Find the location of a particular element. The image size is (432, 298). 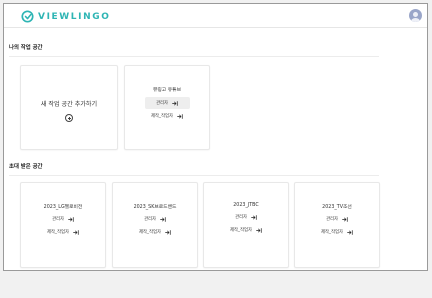

space-card-jtbc: 2023_JTBC 관리자 제작_작업자 is located at coordinates (246, 225).